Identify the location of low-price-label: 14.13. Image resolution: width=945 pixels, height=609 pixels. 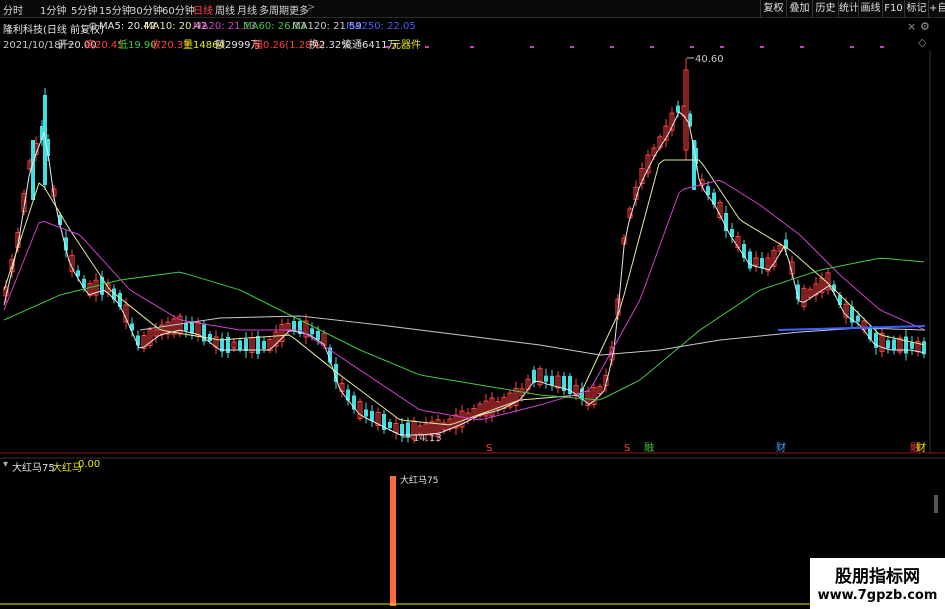
(427, 438).